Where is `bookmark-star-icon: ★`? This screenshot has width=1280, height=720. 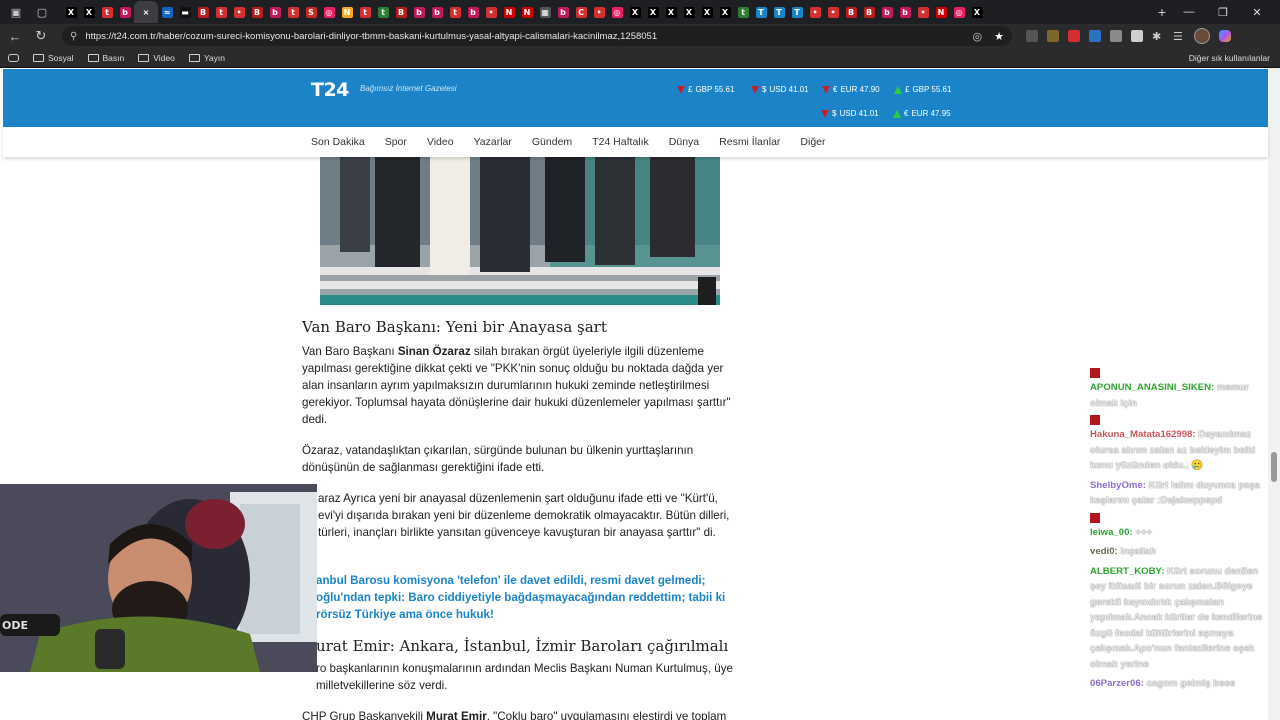 bookmark-star-icon: ★ is located at coordinates (999, 36).